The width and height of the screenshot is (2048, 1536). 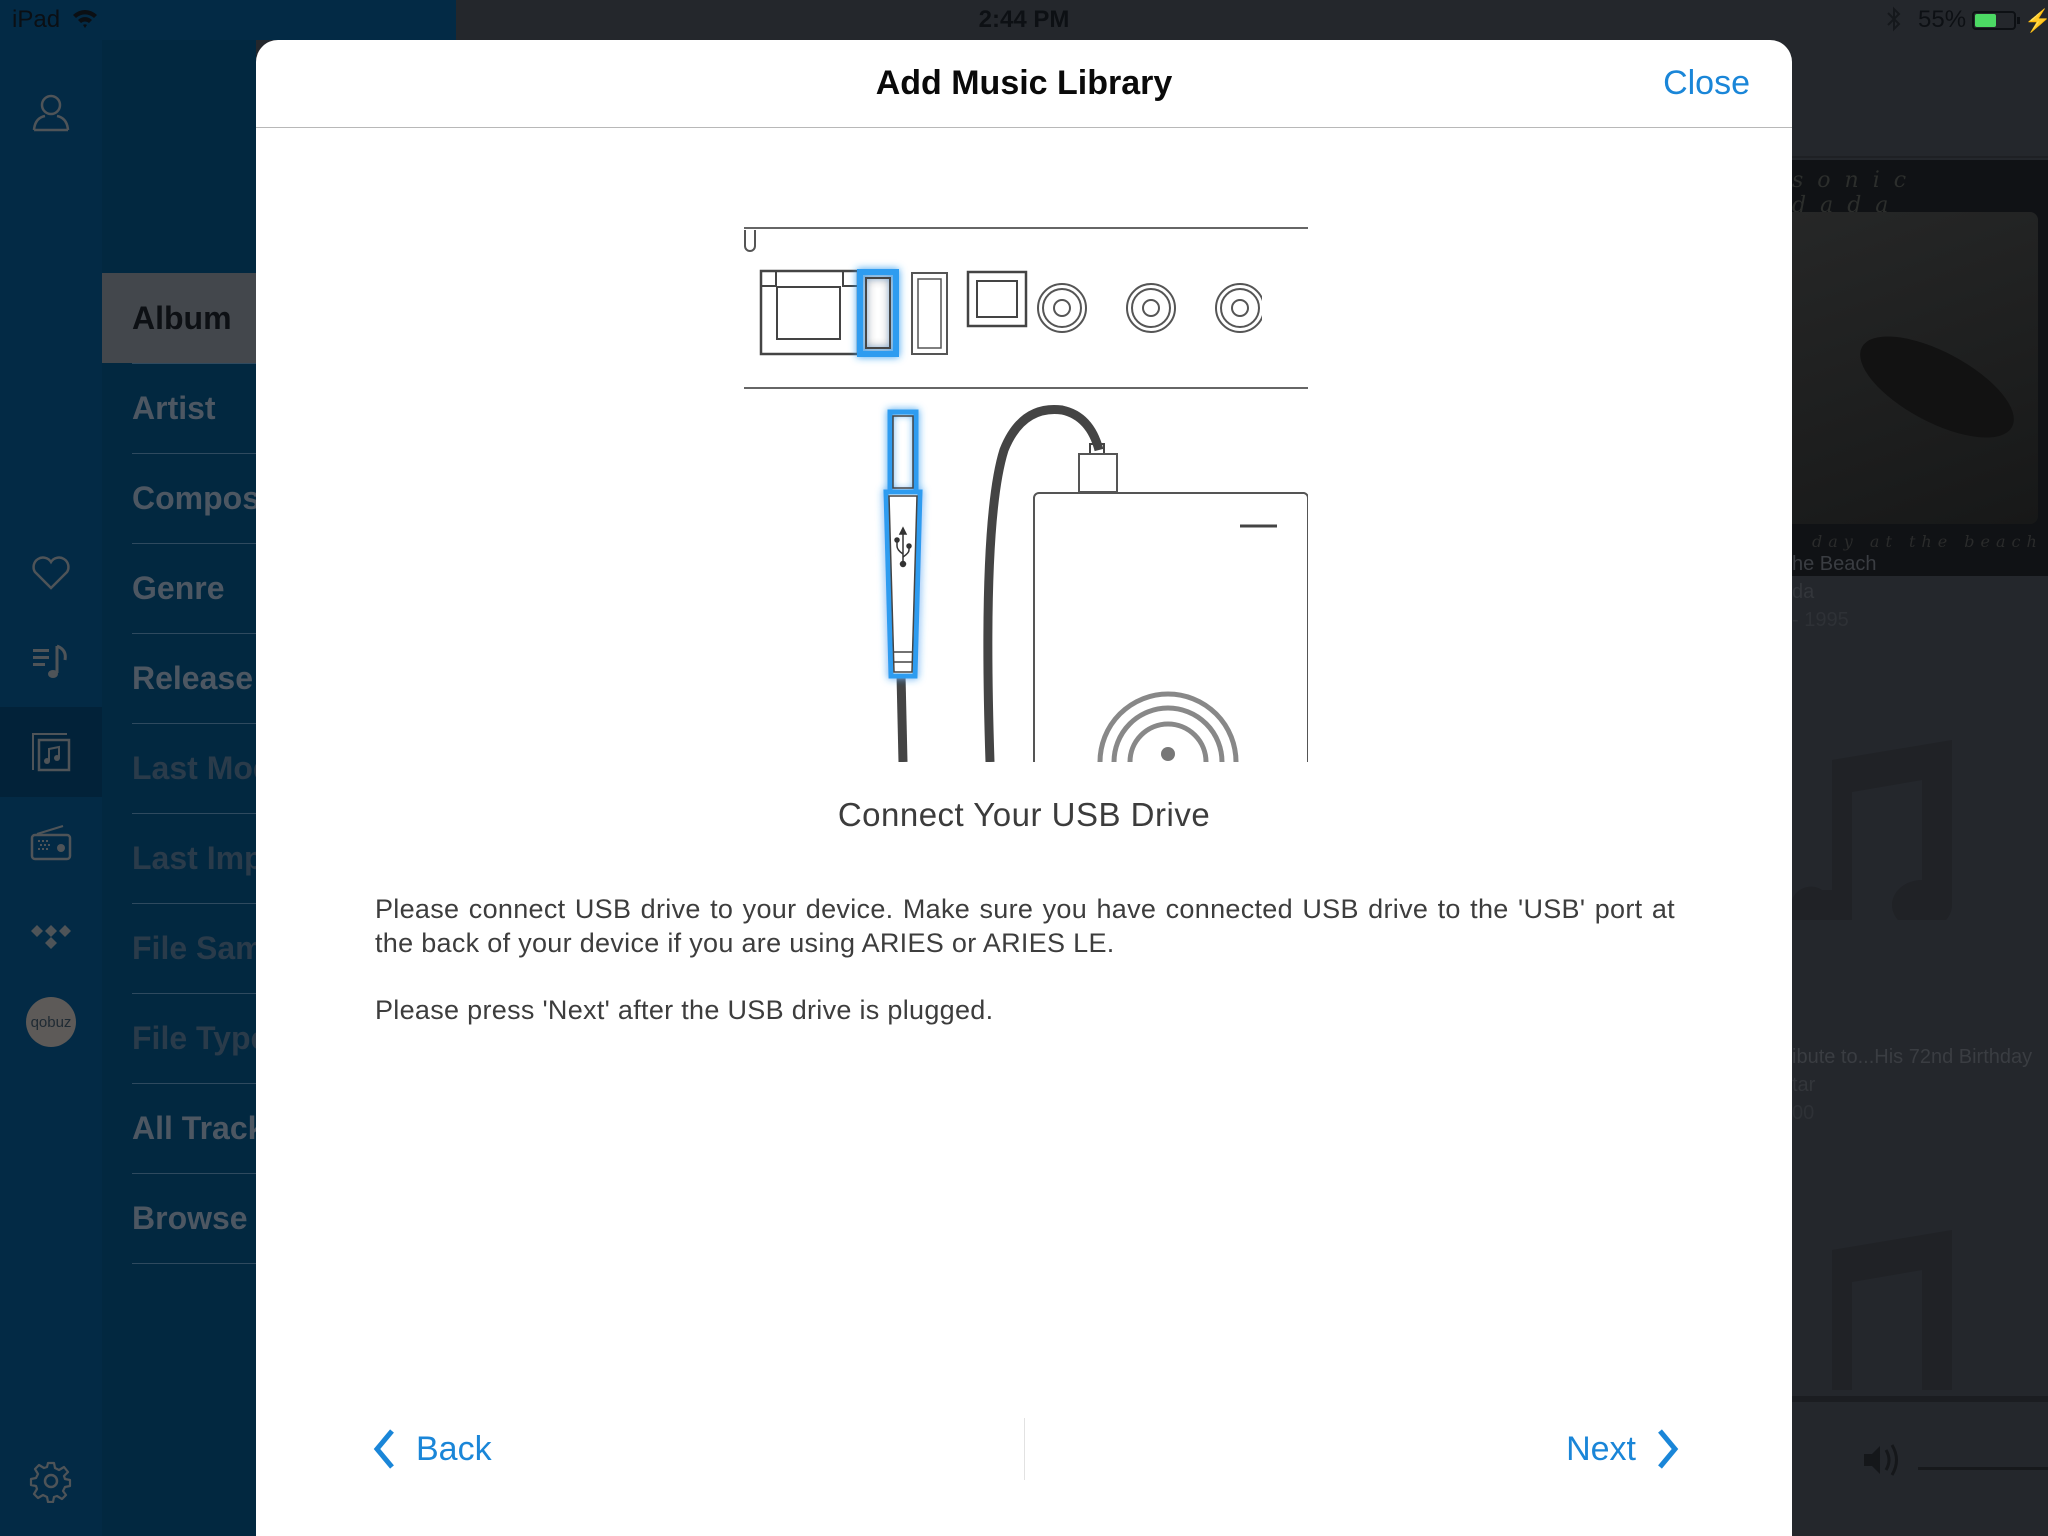 I want to click on playlist-icon, so click(x=50, y=661).